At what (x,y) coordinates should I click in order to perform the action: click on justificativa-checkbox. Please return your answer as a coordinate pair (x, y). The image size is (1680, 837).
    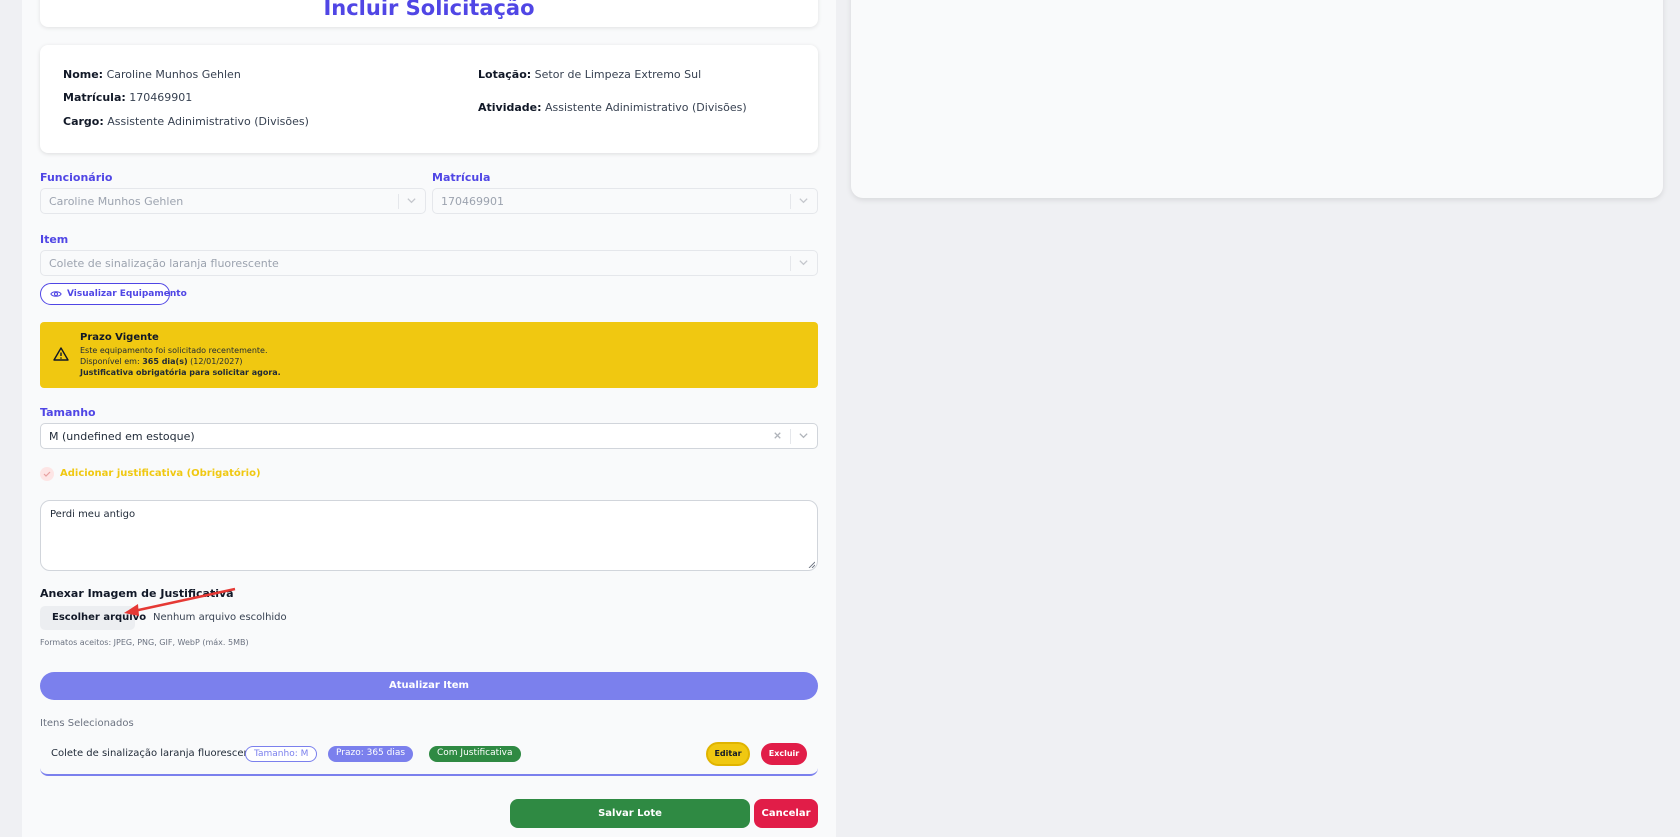
    Looking at the image, I should click on (47, 474).